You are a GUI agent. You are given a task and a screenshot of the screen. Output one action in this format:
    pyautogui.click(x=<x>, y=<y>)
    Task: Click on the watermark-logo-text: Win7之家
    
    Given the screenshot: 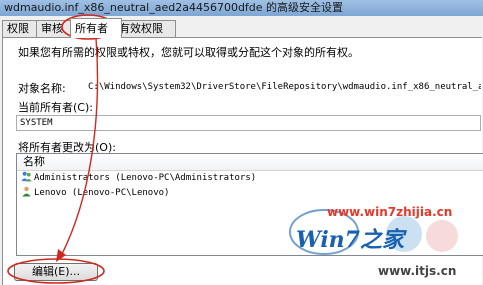 What is the action you would take?
    pyautogui.click(x=350, y=240)
    